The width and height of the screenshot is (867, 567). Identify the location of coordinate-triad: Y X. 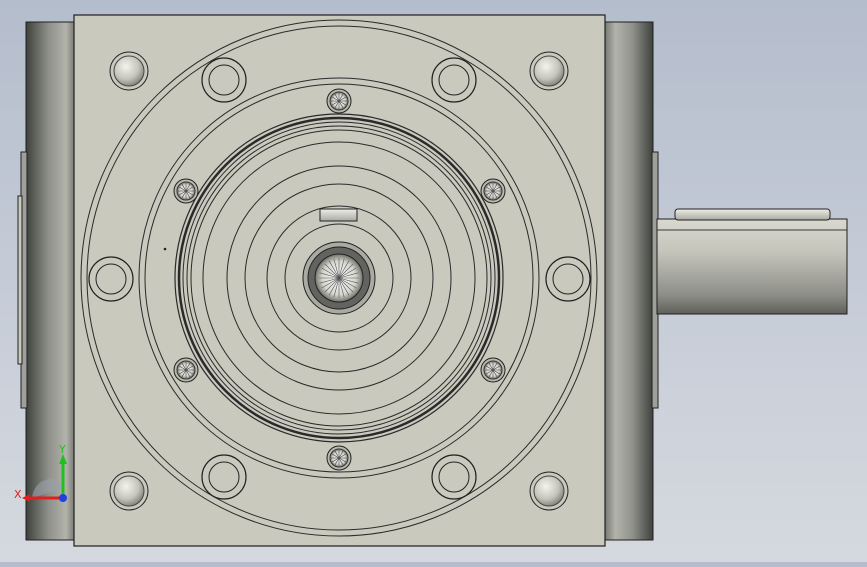
(40, 472).